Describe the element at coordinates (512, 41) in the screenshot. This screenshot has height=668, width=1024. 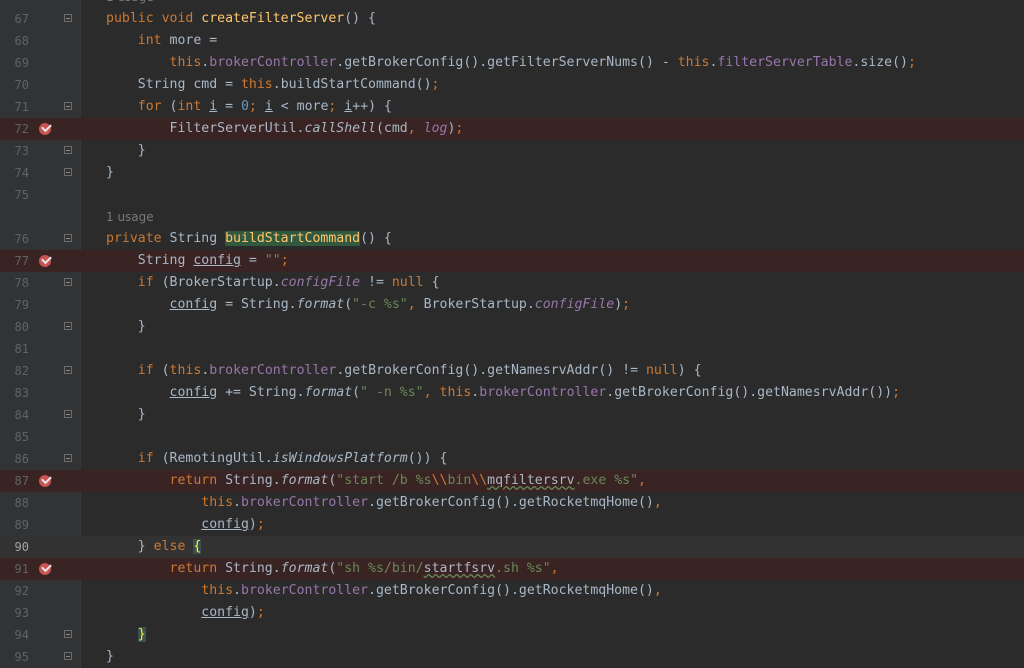
I see `code-line: 68 int more =` at that location.